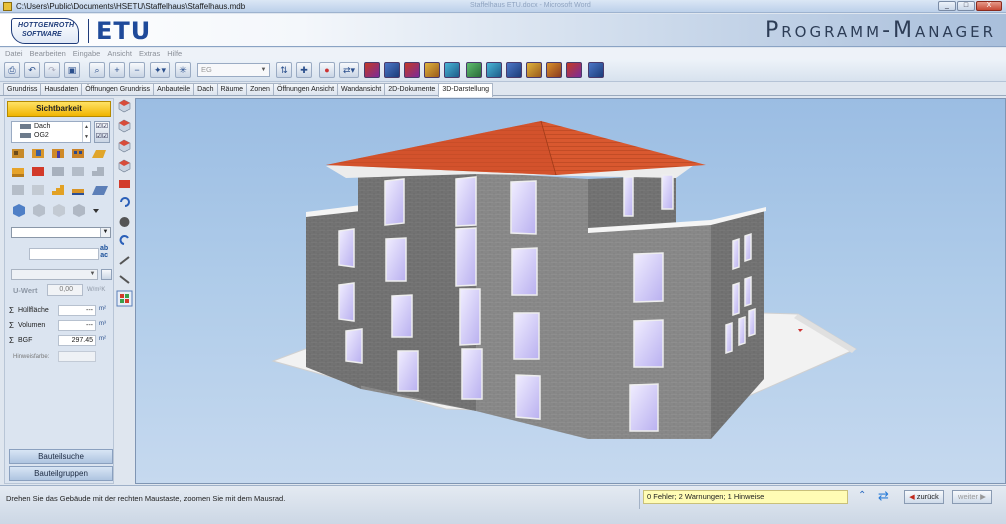 This screenshot has width=1006, height=524. I want to click on view-tool-strip, so click(124, 208).